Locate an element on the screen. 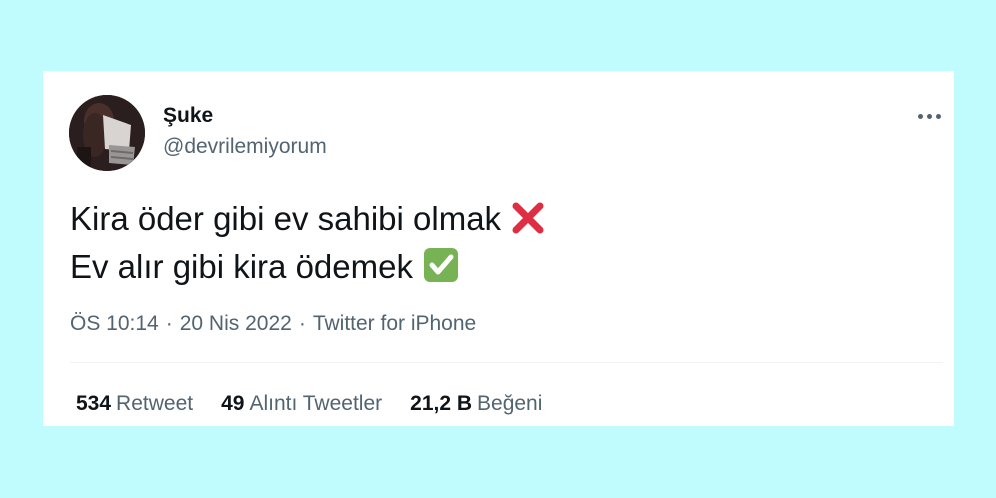 Image resolution: width=996 pixels, height=498 pixels. tweet-metadata: ÖS 10:14 · 20 Nis 2022 · Twitter for iPhone is located at coordinates (273, 324).